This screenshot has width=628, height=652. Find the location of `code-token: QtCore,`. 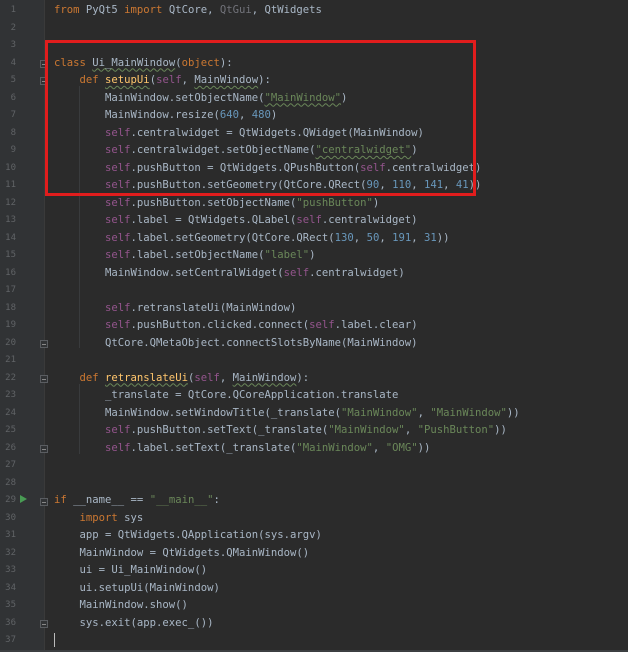

code-token: QtCore, is located at coordinates (194, 10).